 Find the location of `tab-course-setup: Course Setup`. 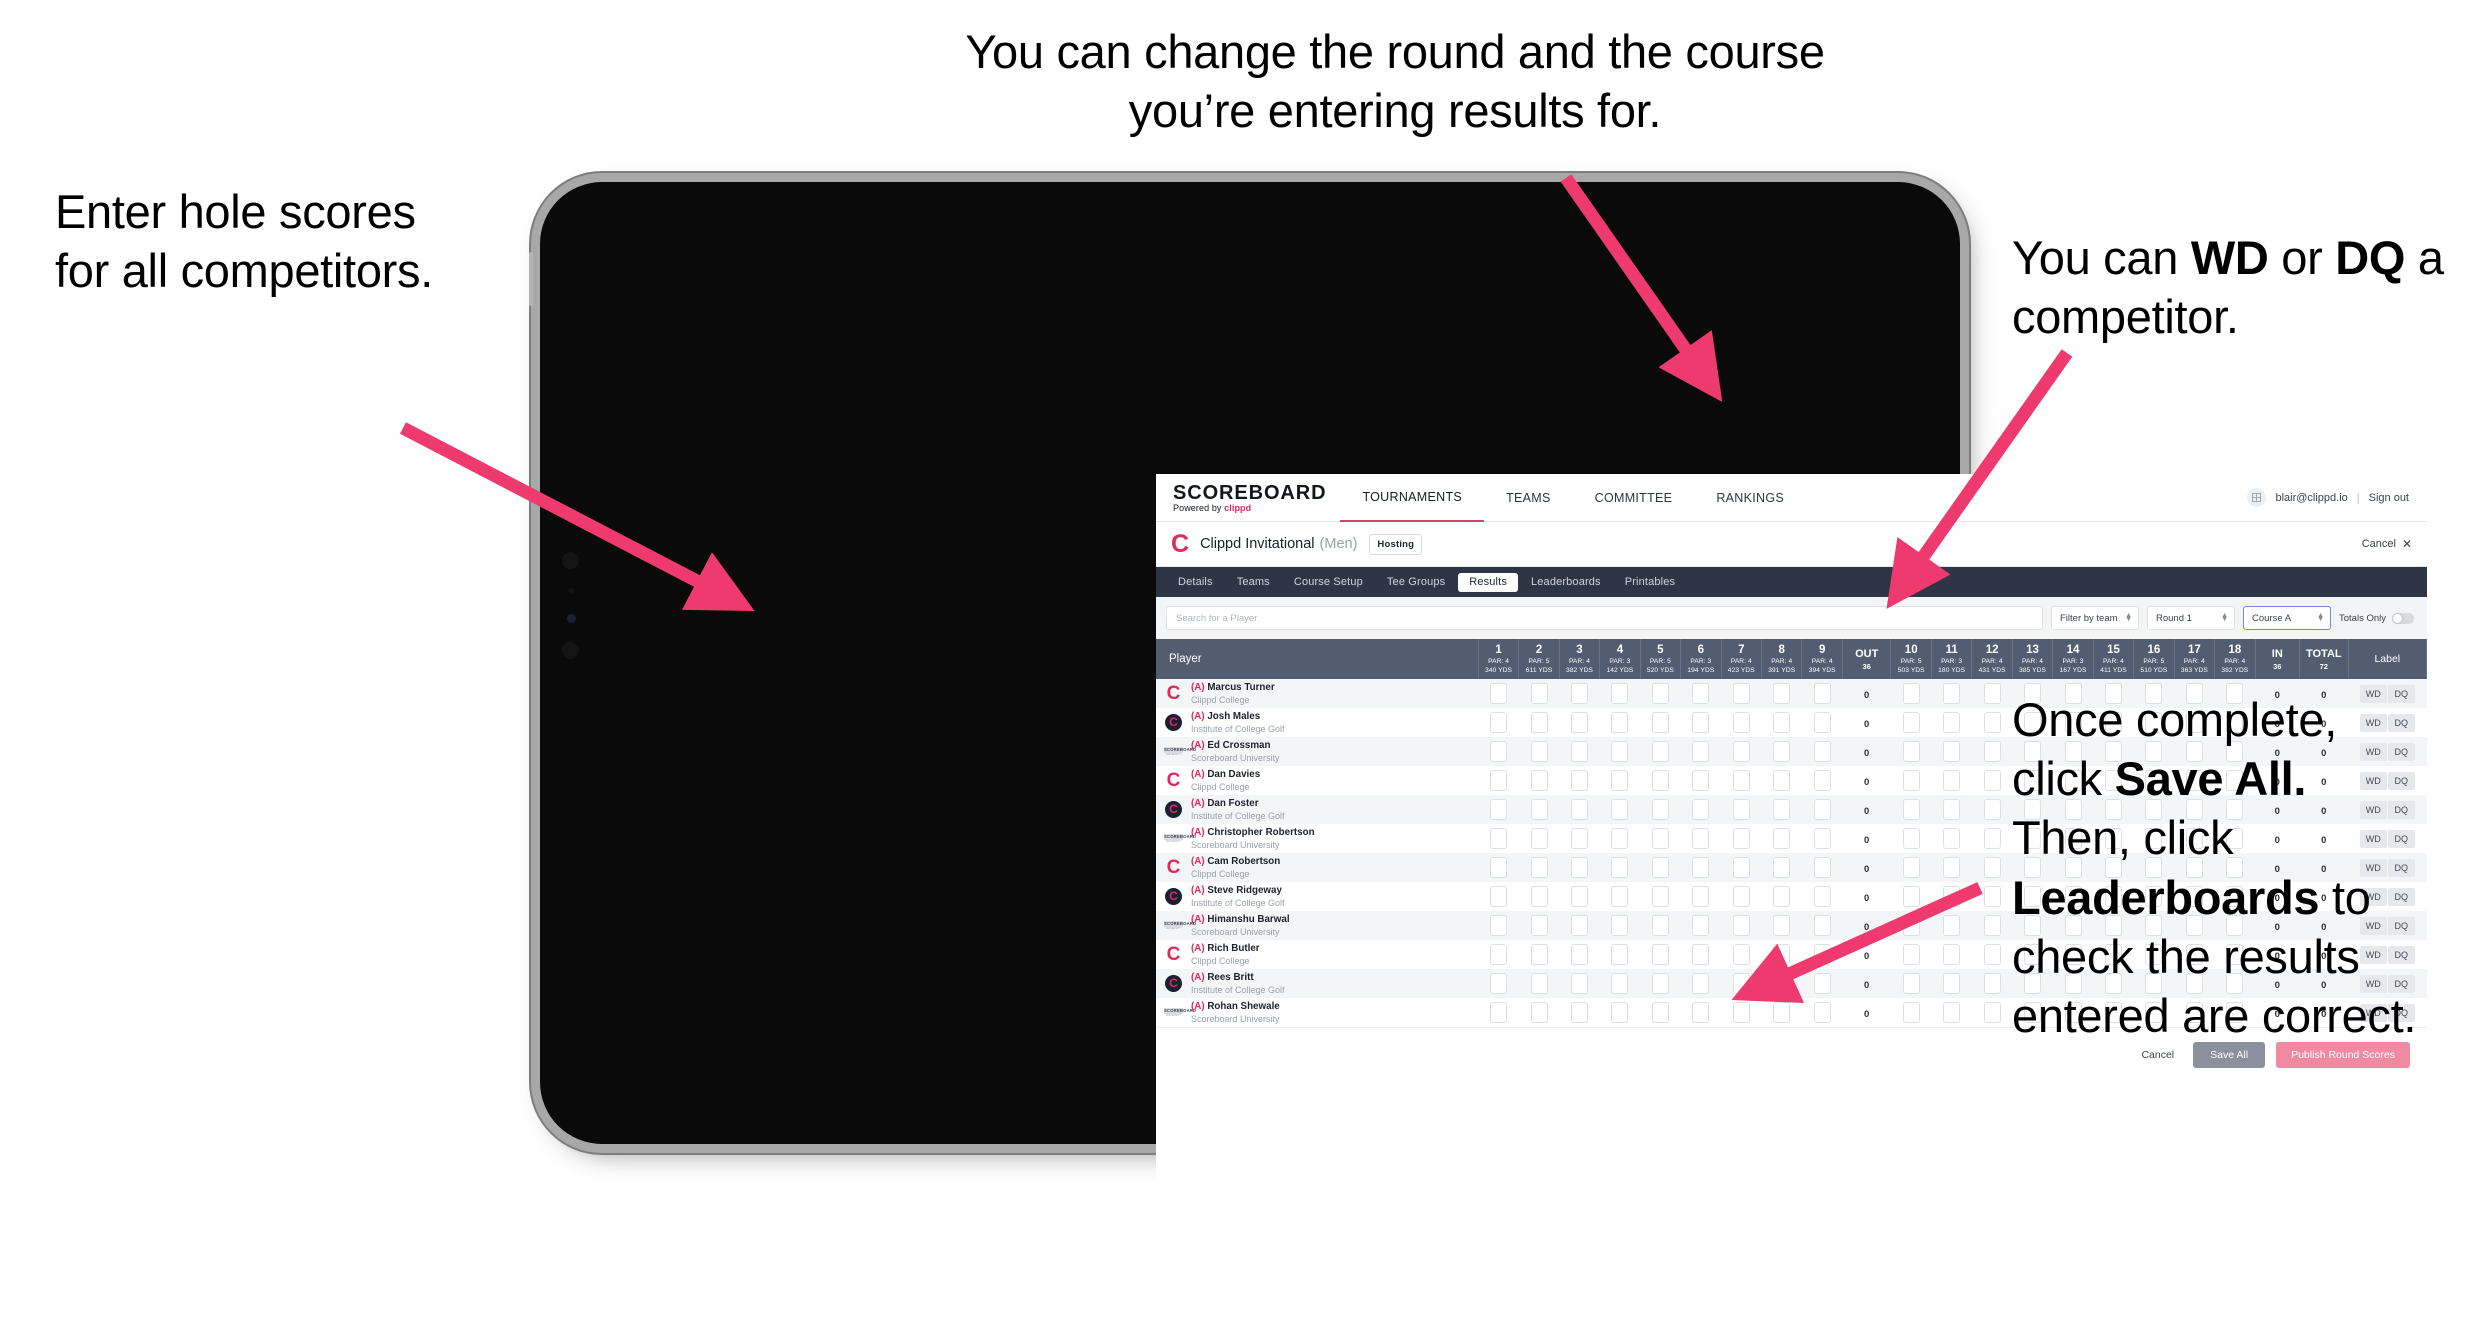

tab-course-setup: Course Setup is located at coordinates (1328, 582).